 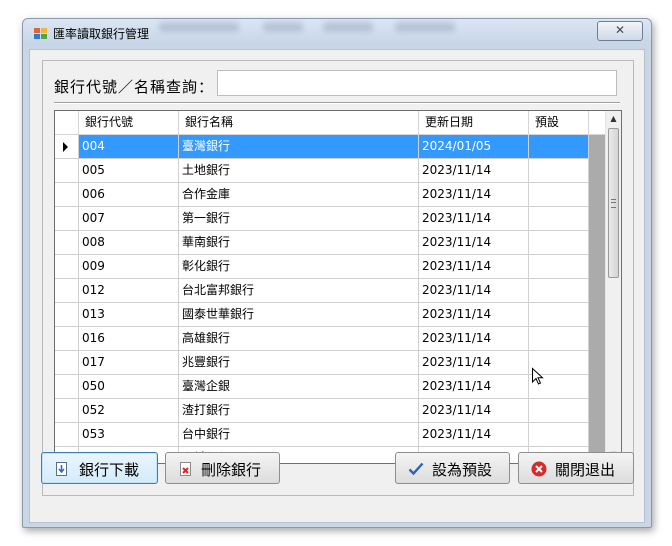 I want to click on cell-bank-code: 007, so click(x=129, y=219).